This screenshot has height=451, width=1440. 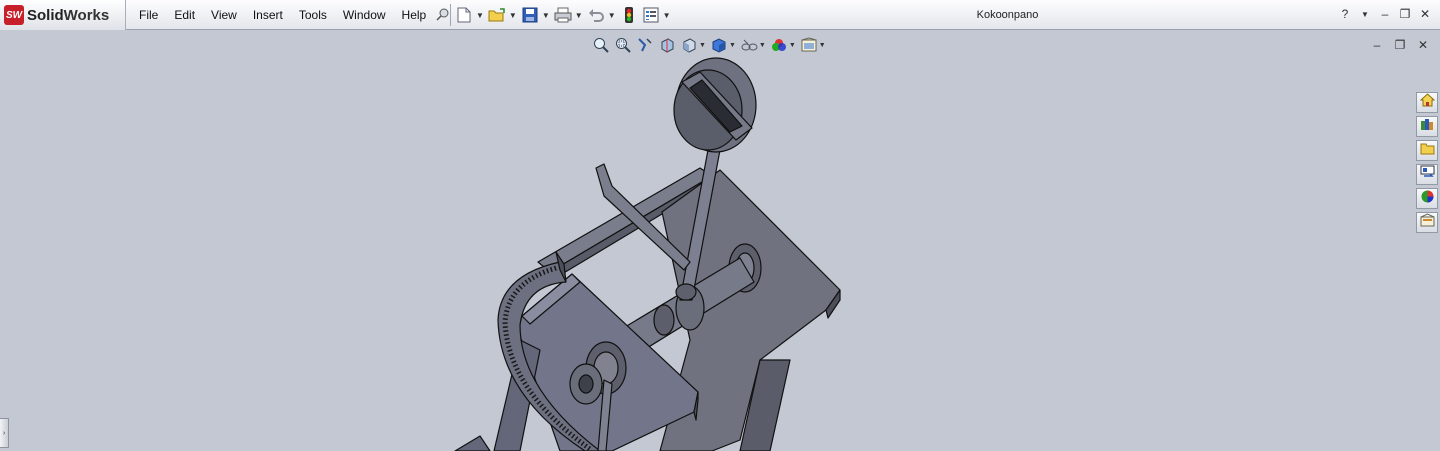 I want to click on menu-bar: File Edit View Insert Tools Window Help, so click(x=290, y=15).